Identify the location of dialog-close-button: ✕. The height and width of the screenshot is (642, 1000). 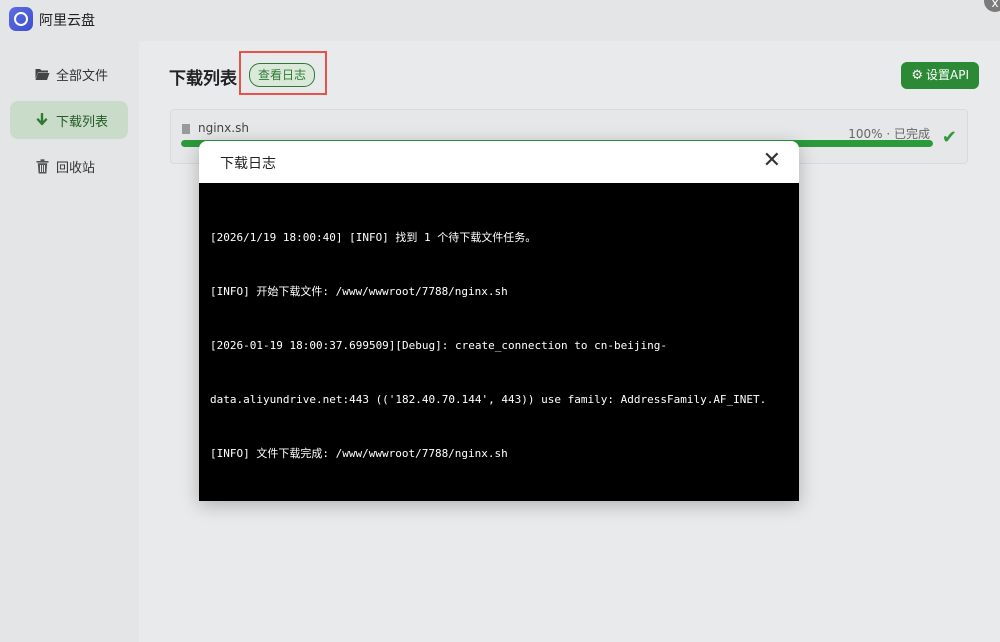
(772, 161).